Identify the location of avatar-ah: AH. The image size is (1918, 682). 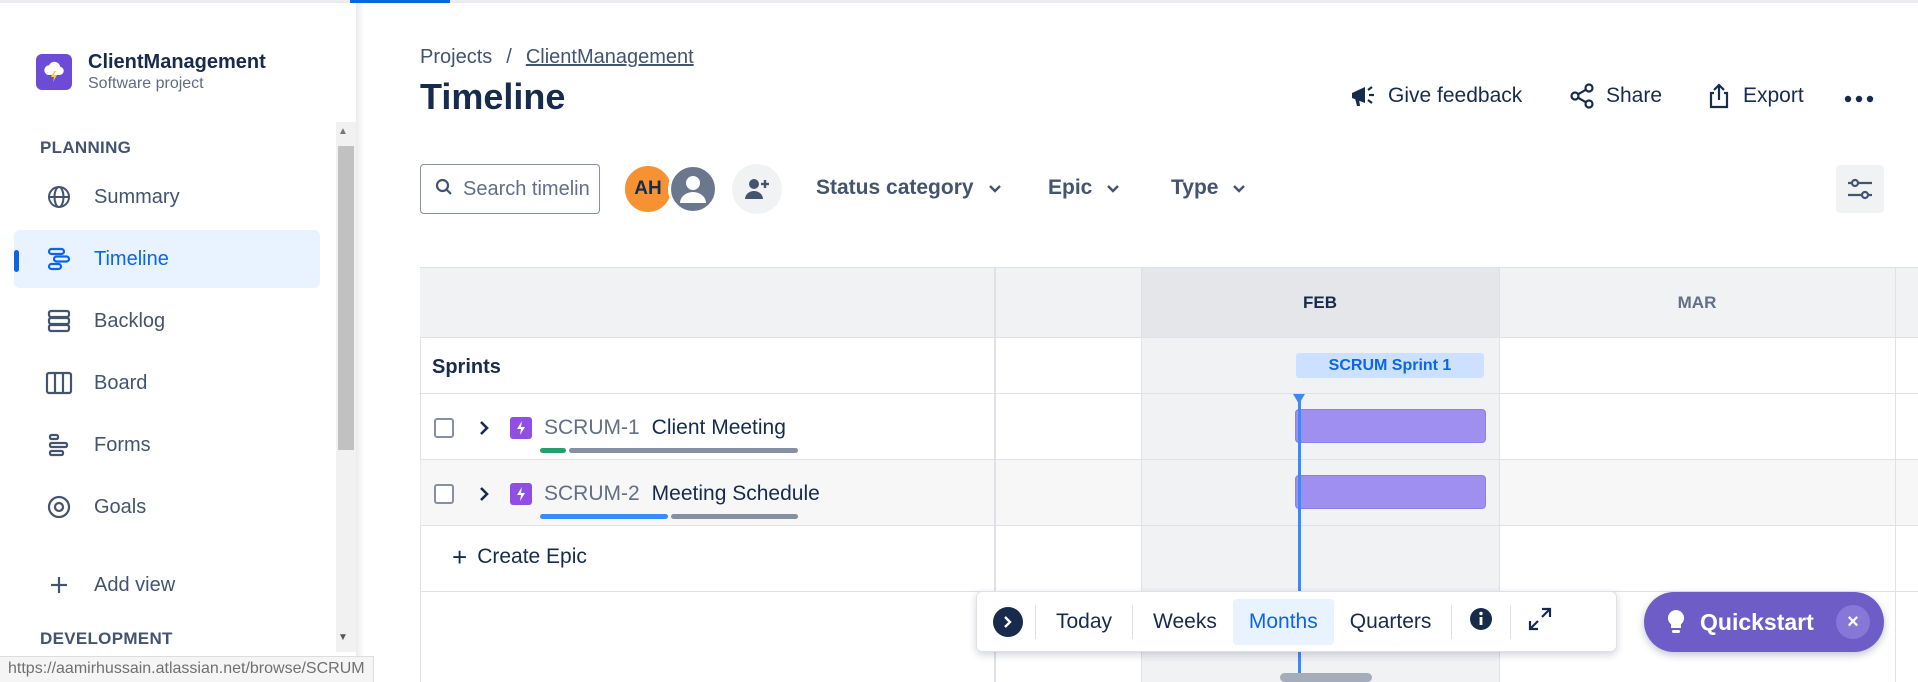
(648, 189).